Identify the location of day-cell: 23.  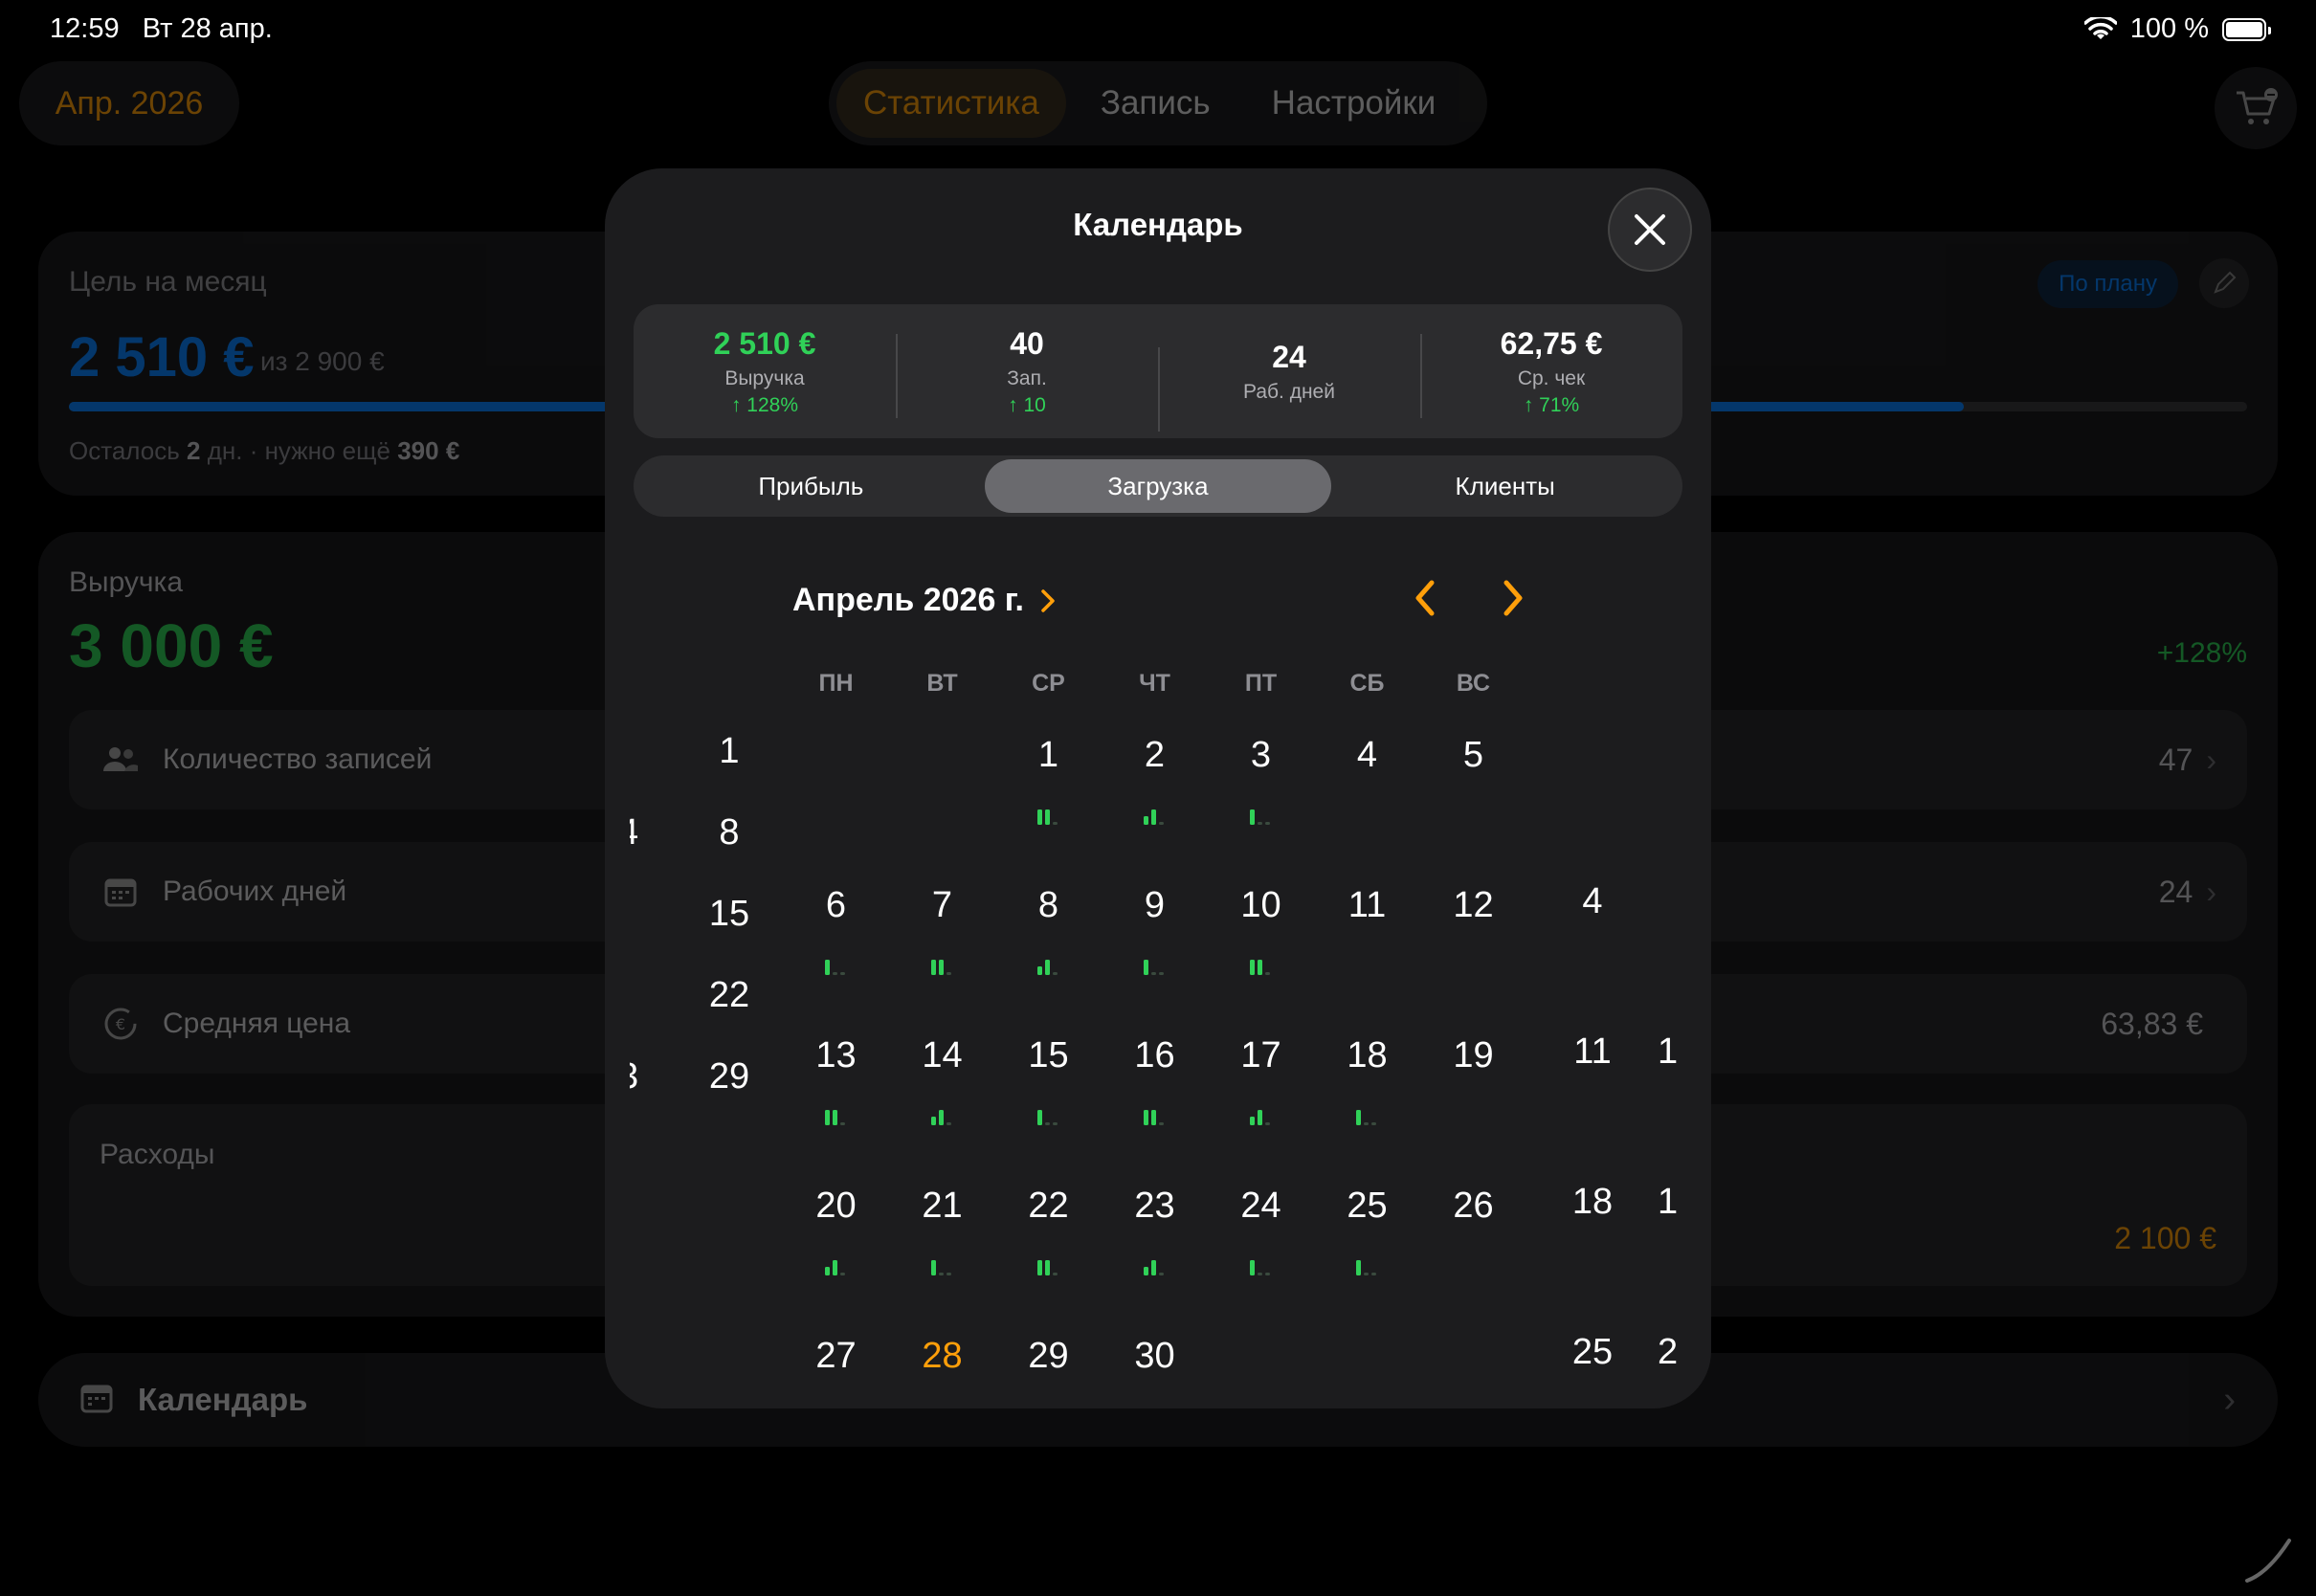
(1155, 1257).